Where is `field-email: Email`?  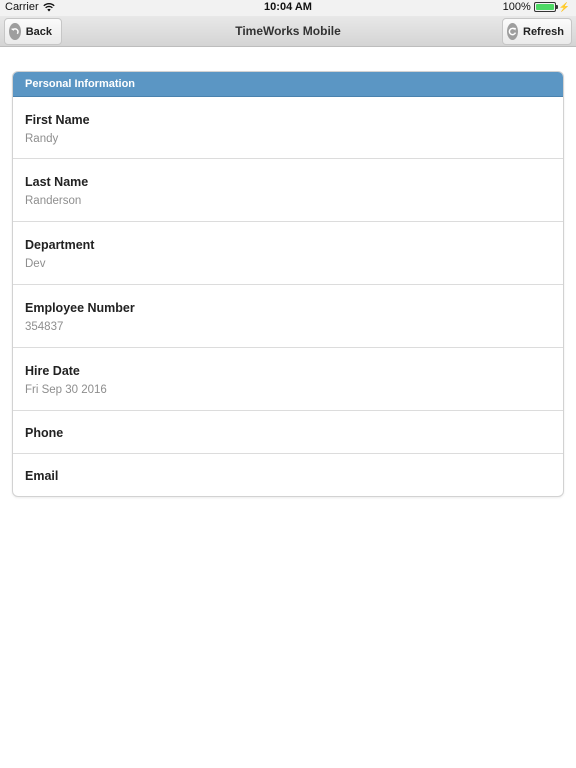
field-email: Email is located at coordinates (288, 475).